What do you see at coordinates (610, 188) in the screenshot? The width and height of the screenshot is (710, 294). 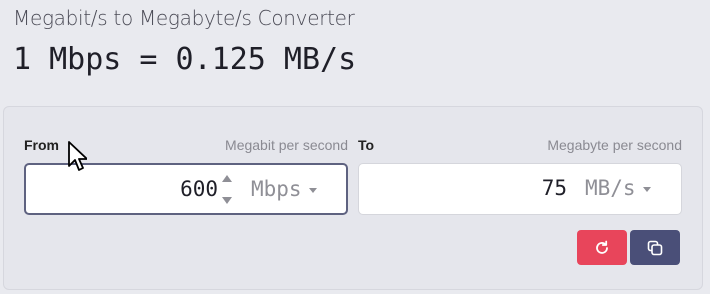 I see `to-unit-value: MB/s` at bounding box center [610, 188].